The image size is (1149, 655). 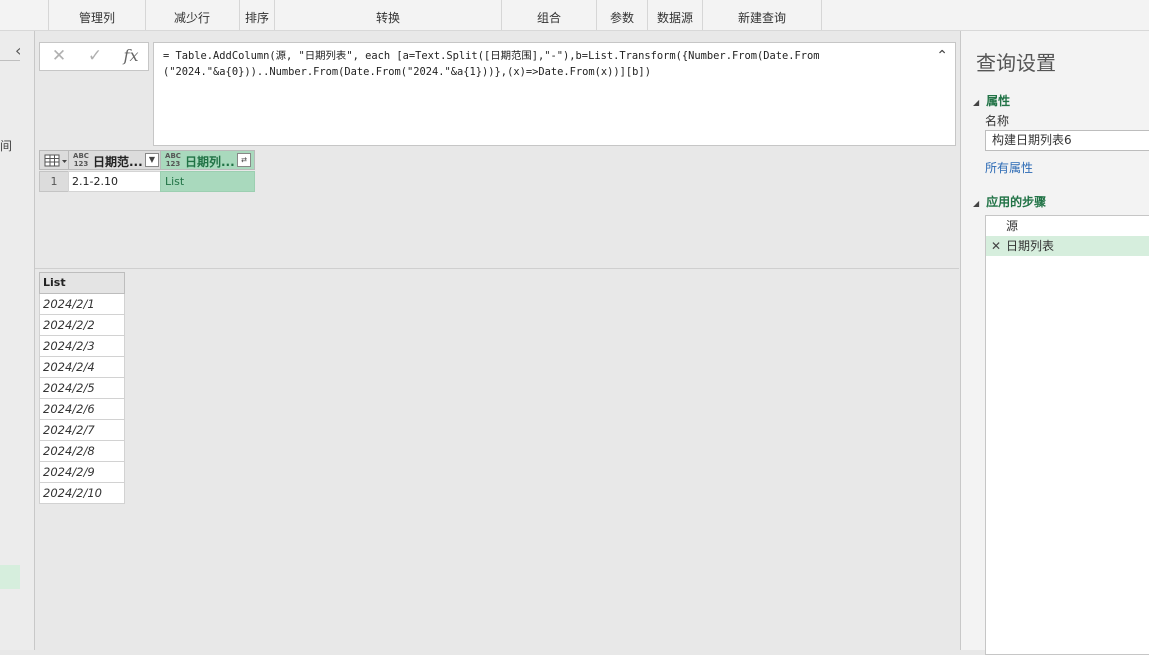 What do you see at coordinates (1067, 246) in the screenshot?
I see `step-date-list: ✕ 日期列表` at bounding box center [1067, 246].